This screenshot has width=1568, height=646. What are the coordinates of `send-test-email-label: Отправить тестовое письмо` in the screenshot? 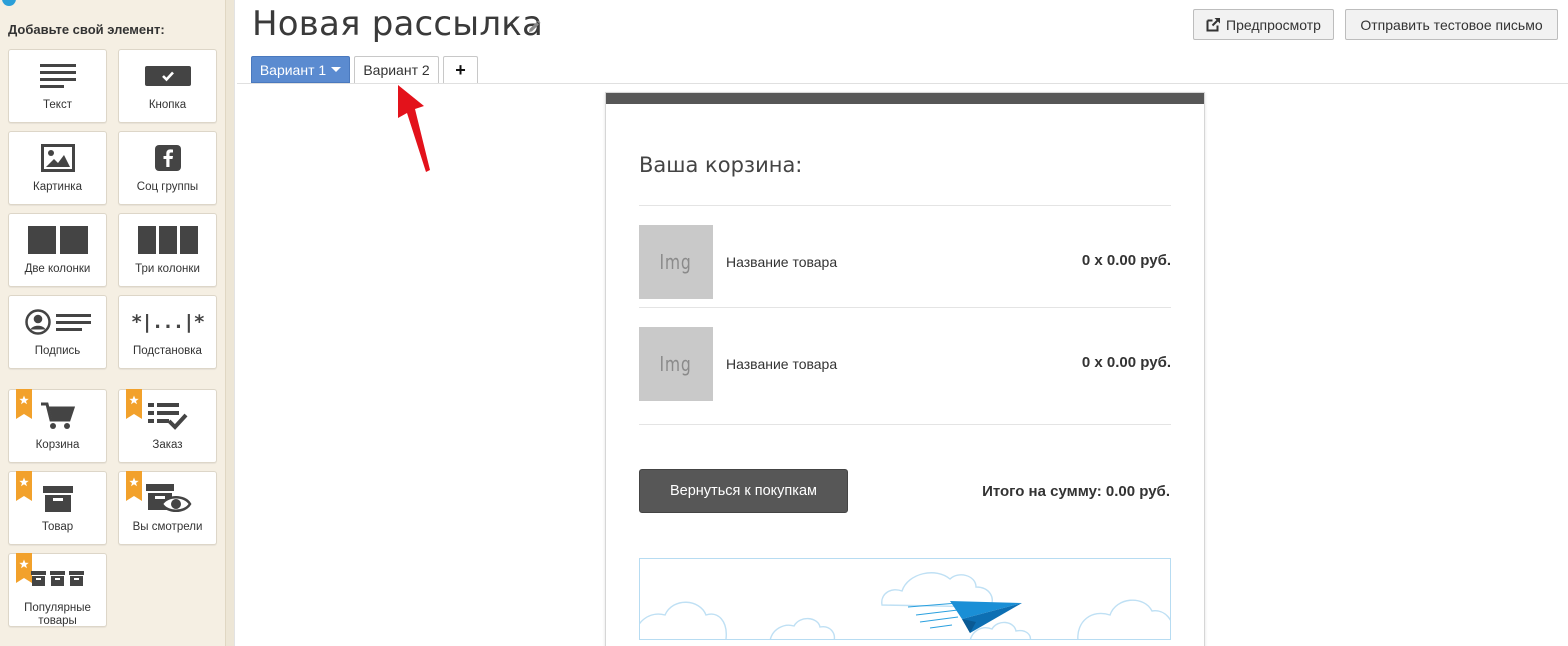 It's located at (1451, 24).